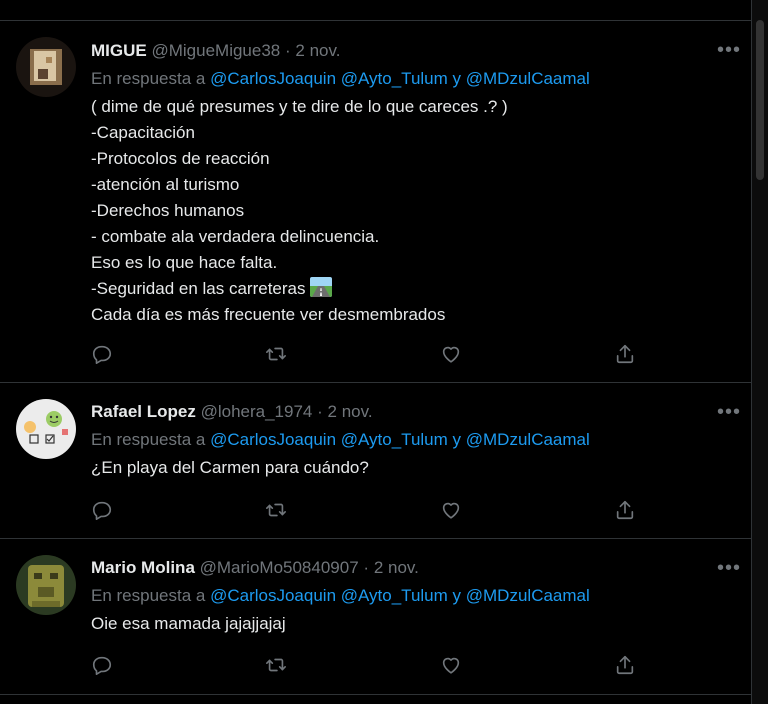 This screenshot has height=704, width=768. I want to click on author-handle: @MarioMo50840907, so click(279, 567).